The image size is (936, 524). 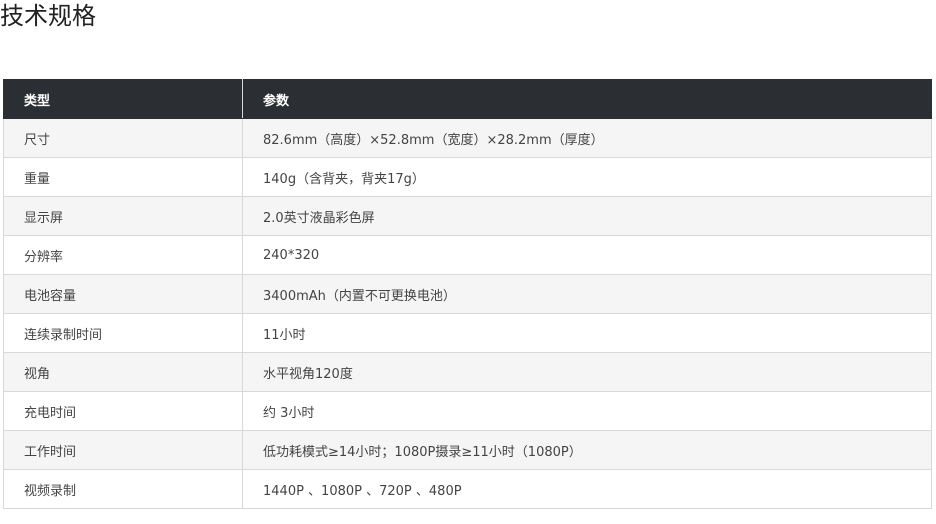 I want to click on table-row: 尺寸 82.6mm（高度）×52.8mm（宽度）×28.2mm（厚度）, so click(x=467, y=138).